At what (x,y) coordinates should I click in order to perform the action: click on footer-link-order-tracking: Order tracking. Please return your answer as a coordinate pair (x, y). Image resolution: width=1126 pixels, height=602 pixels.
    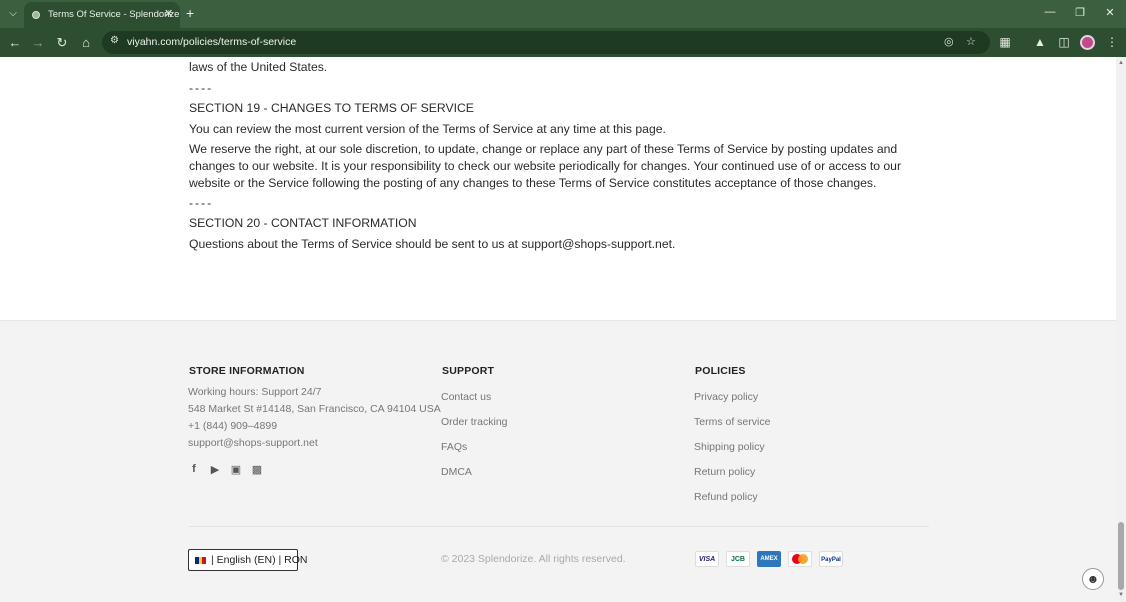
    Looking at the image, I should click on (474, 422).